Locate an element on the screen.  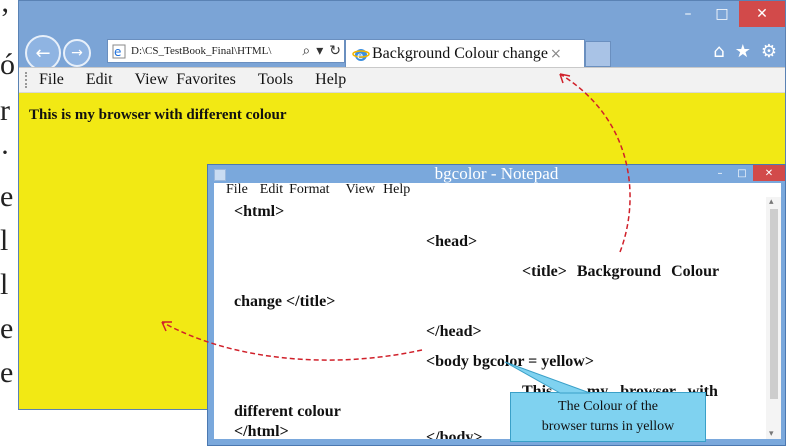
arrow-to-tab is located at coordinates (595, 163).